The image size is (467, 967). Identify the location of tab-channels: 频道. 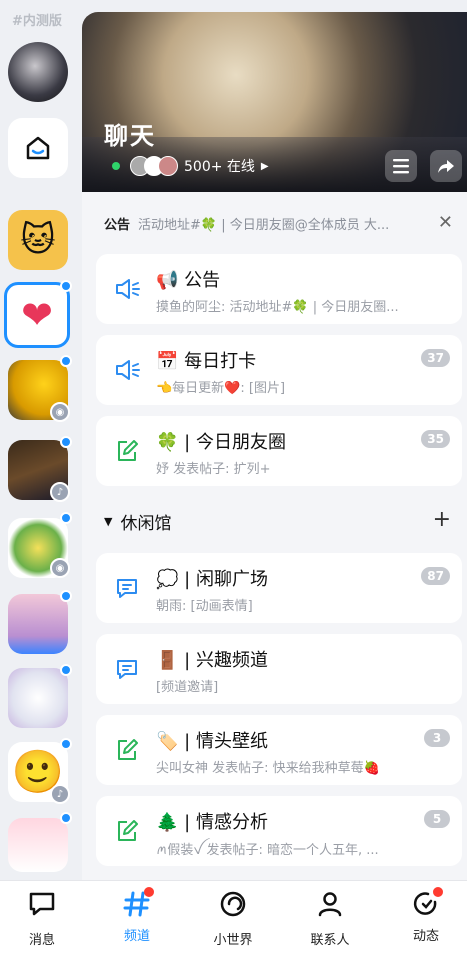
(137, 915).